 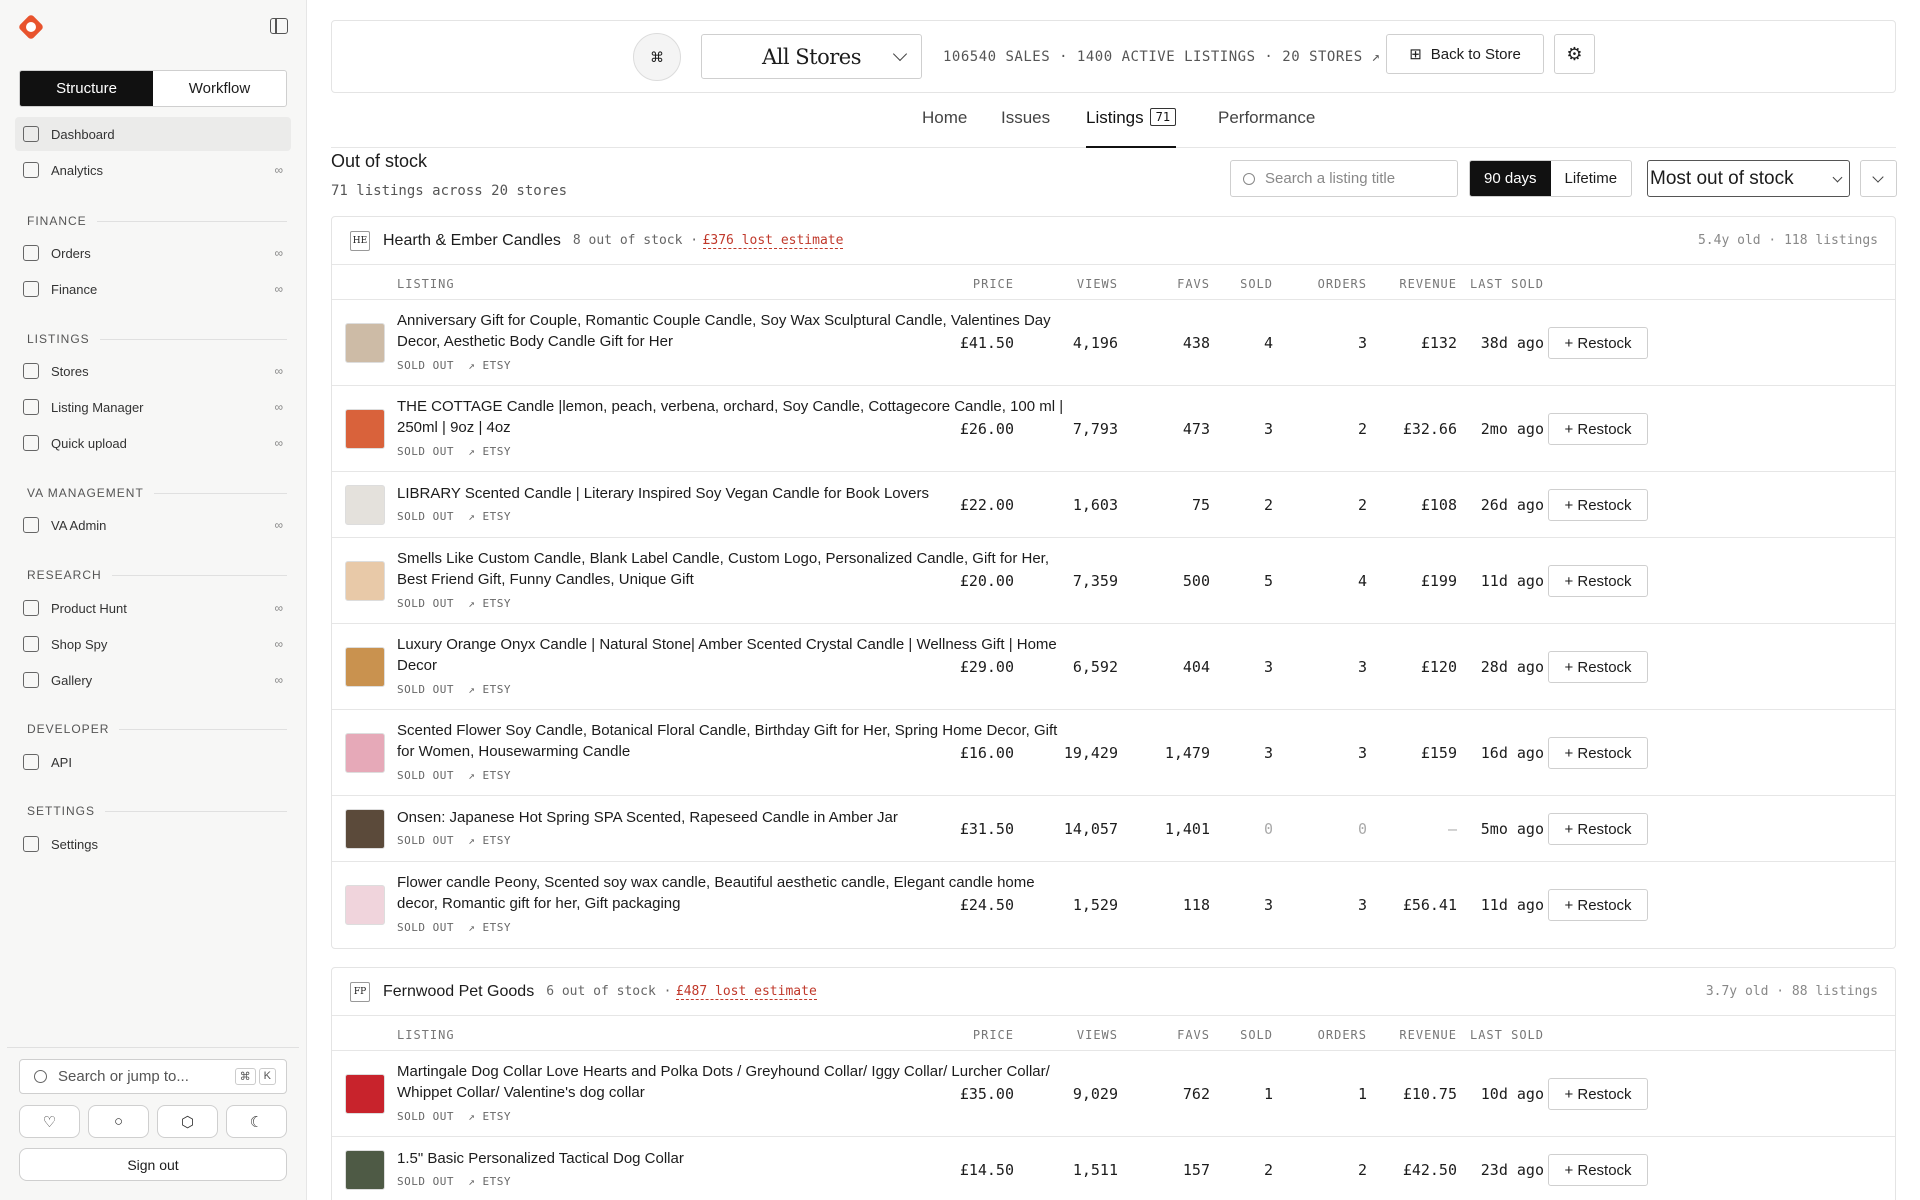 What do you see at coordinates (1266, 128) in the screenshot?
I see `tab-performance: Performance` at bounding box center [1266, 128].